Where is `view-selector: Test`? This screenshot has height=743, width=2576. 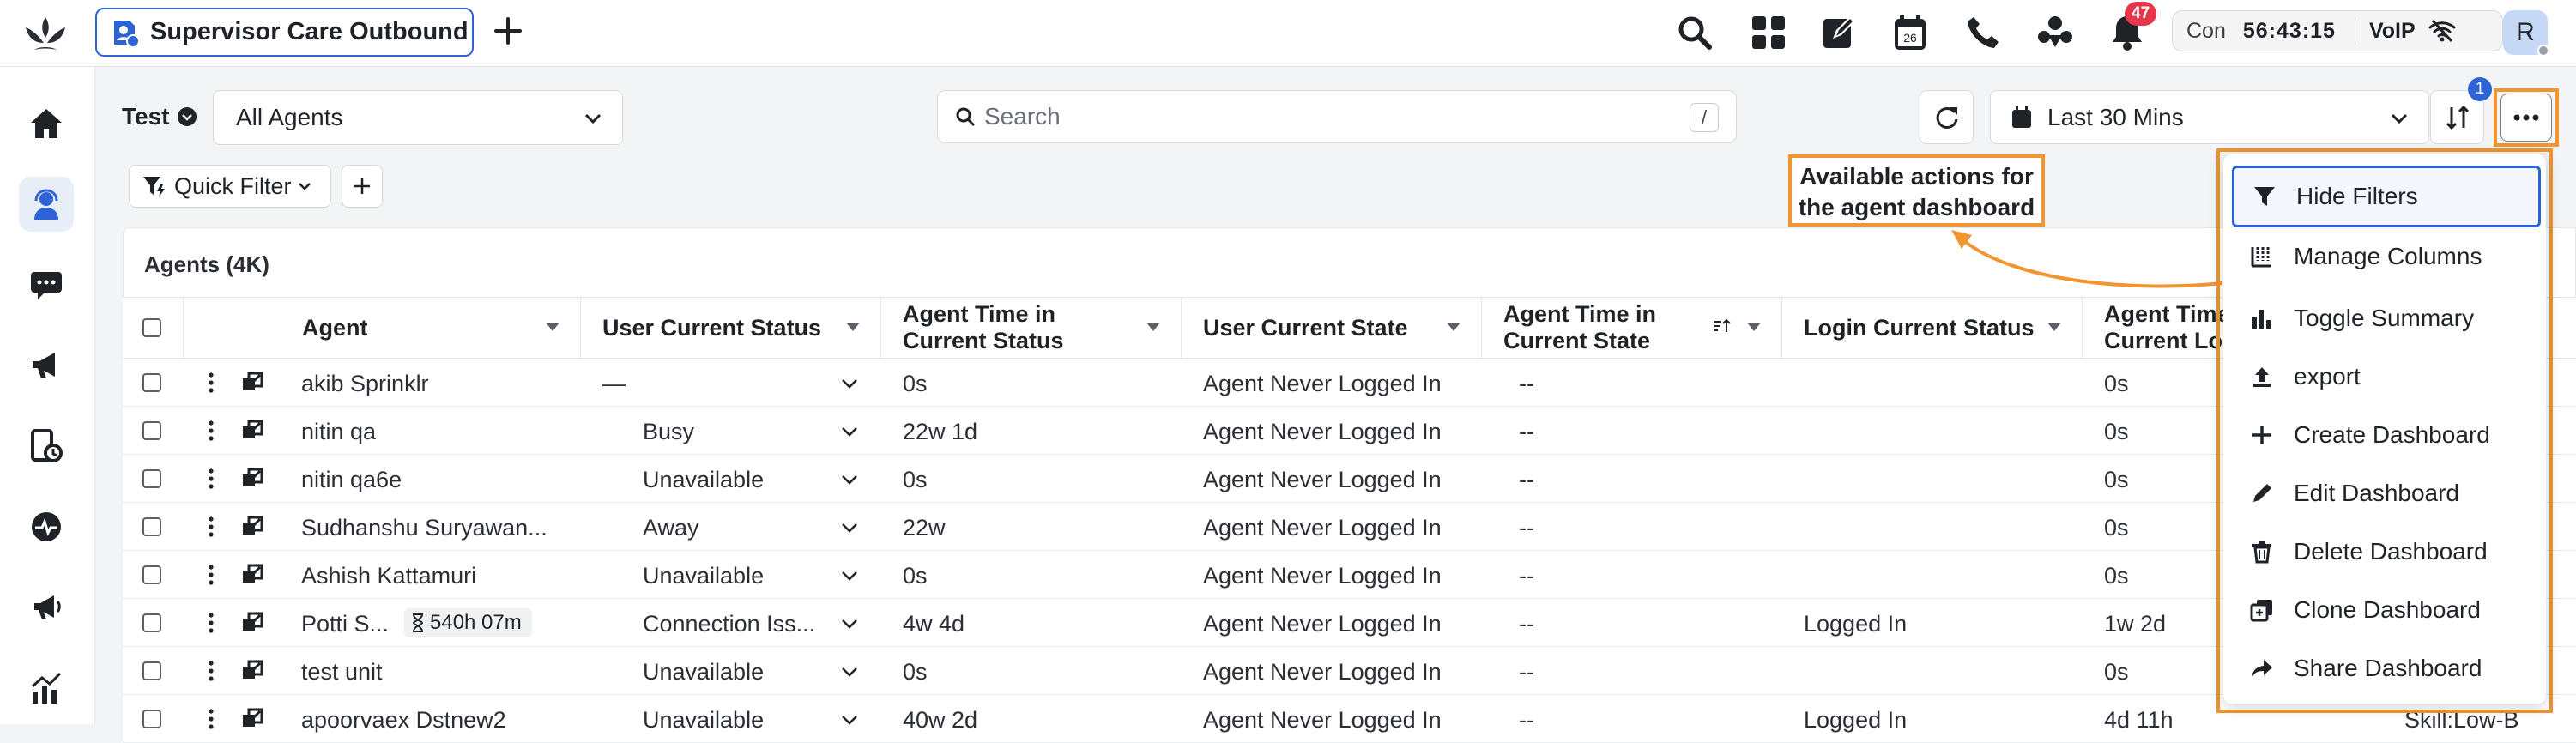 view-selector: Test is located at coordinates (159, 116).